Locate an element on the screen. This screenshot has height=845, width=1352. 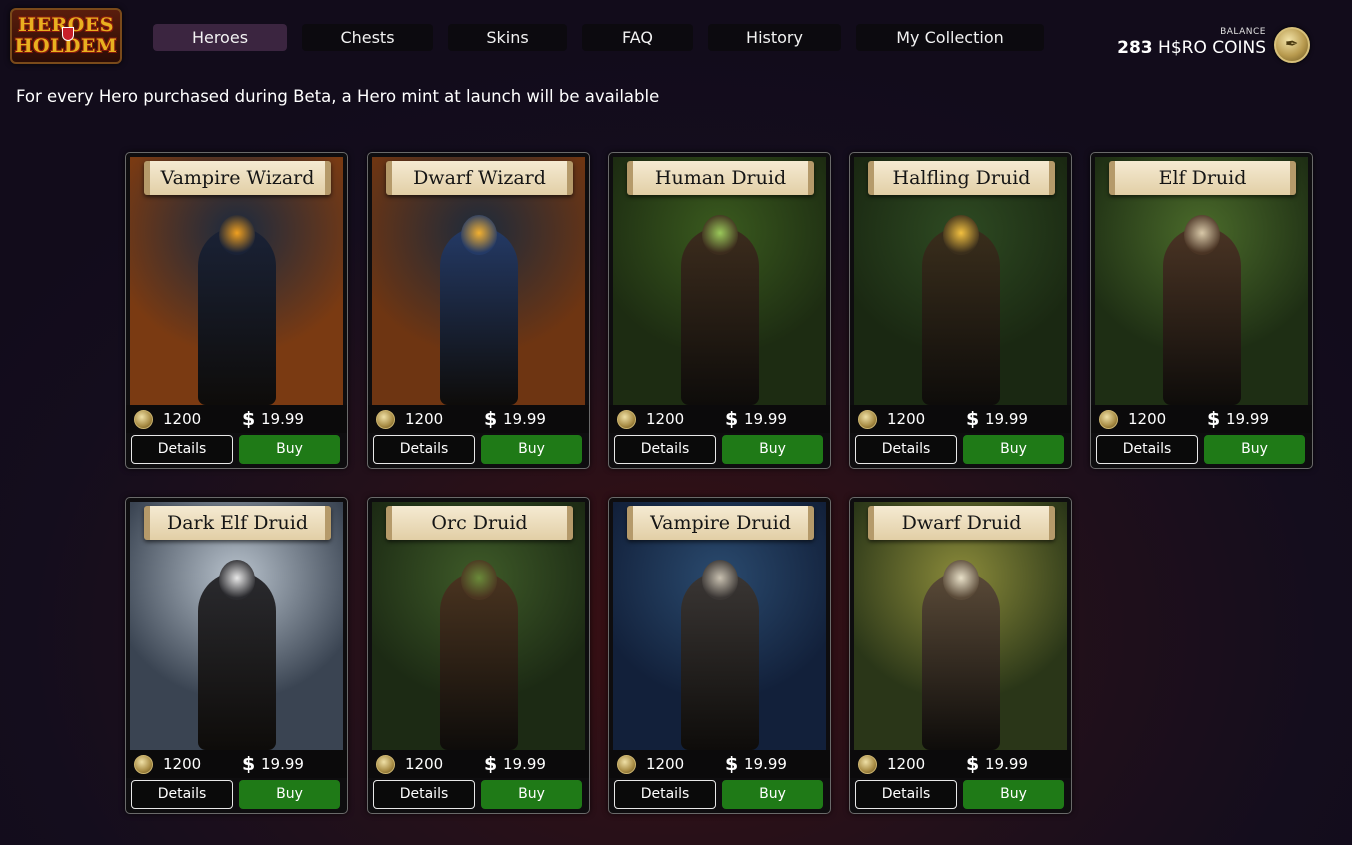
hero-artwork: Dark Elf Druid is located at coordinates (236, 626).